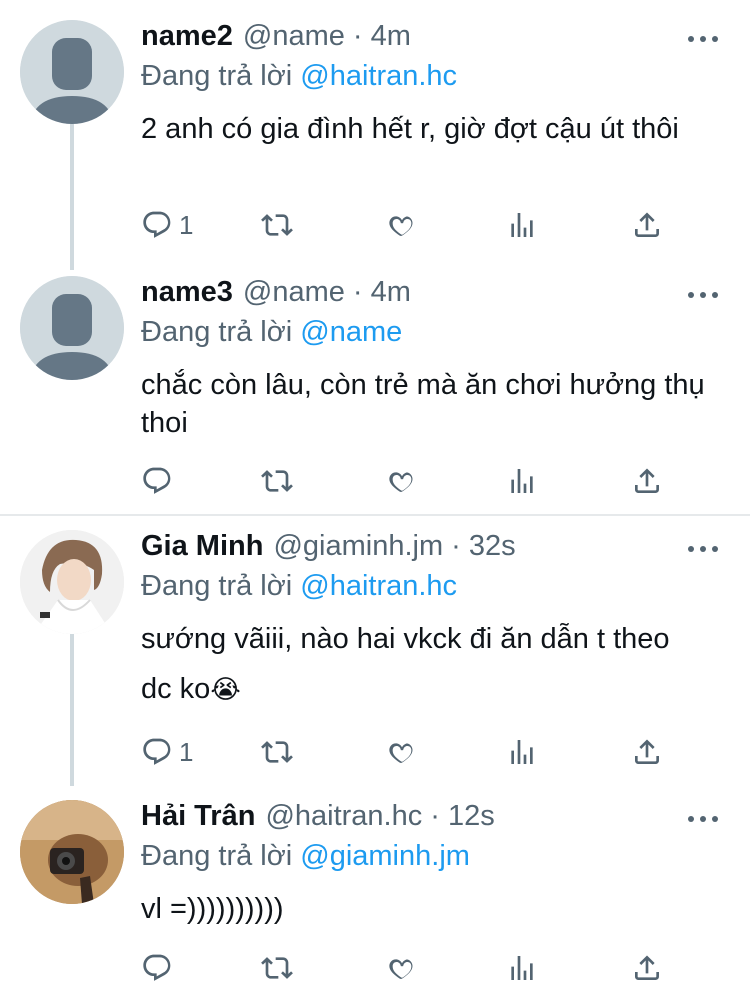  I want to click on crying-face-emoji: 😭, so click(225, 690).